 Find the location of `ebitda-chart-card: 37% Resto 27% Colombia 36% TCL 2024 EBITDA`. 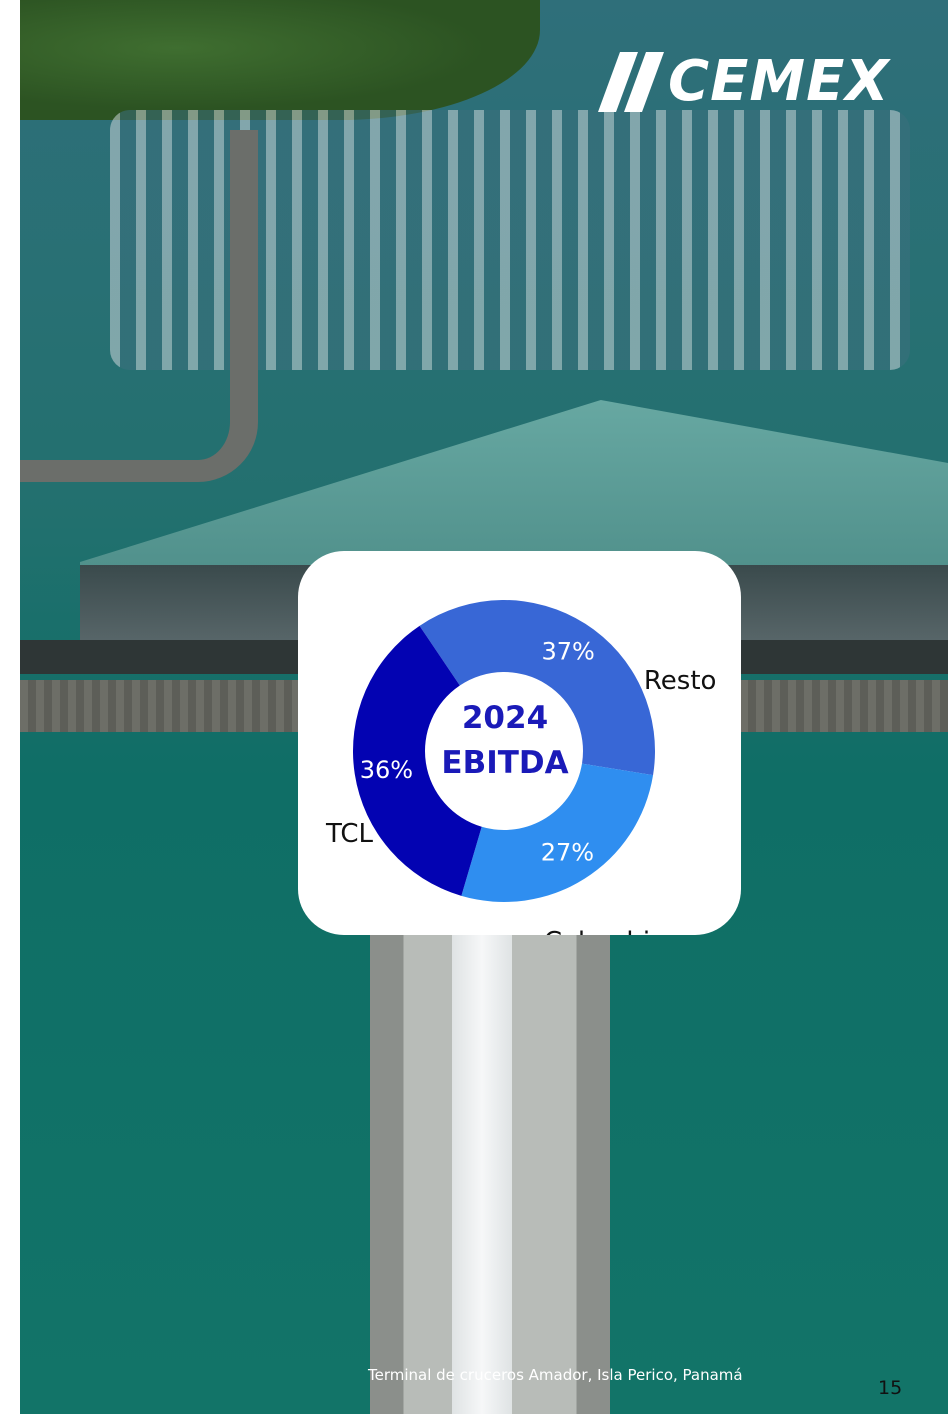

ebitda-chart-card: 37% Resto 27% Colombia 36% TCL 2024 EBITDA is located at coordinates (519, 743).